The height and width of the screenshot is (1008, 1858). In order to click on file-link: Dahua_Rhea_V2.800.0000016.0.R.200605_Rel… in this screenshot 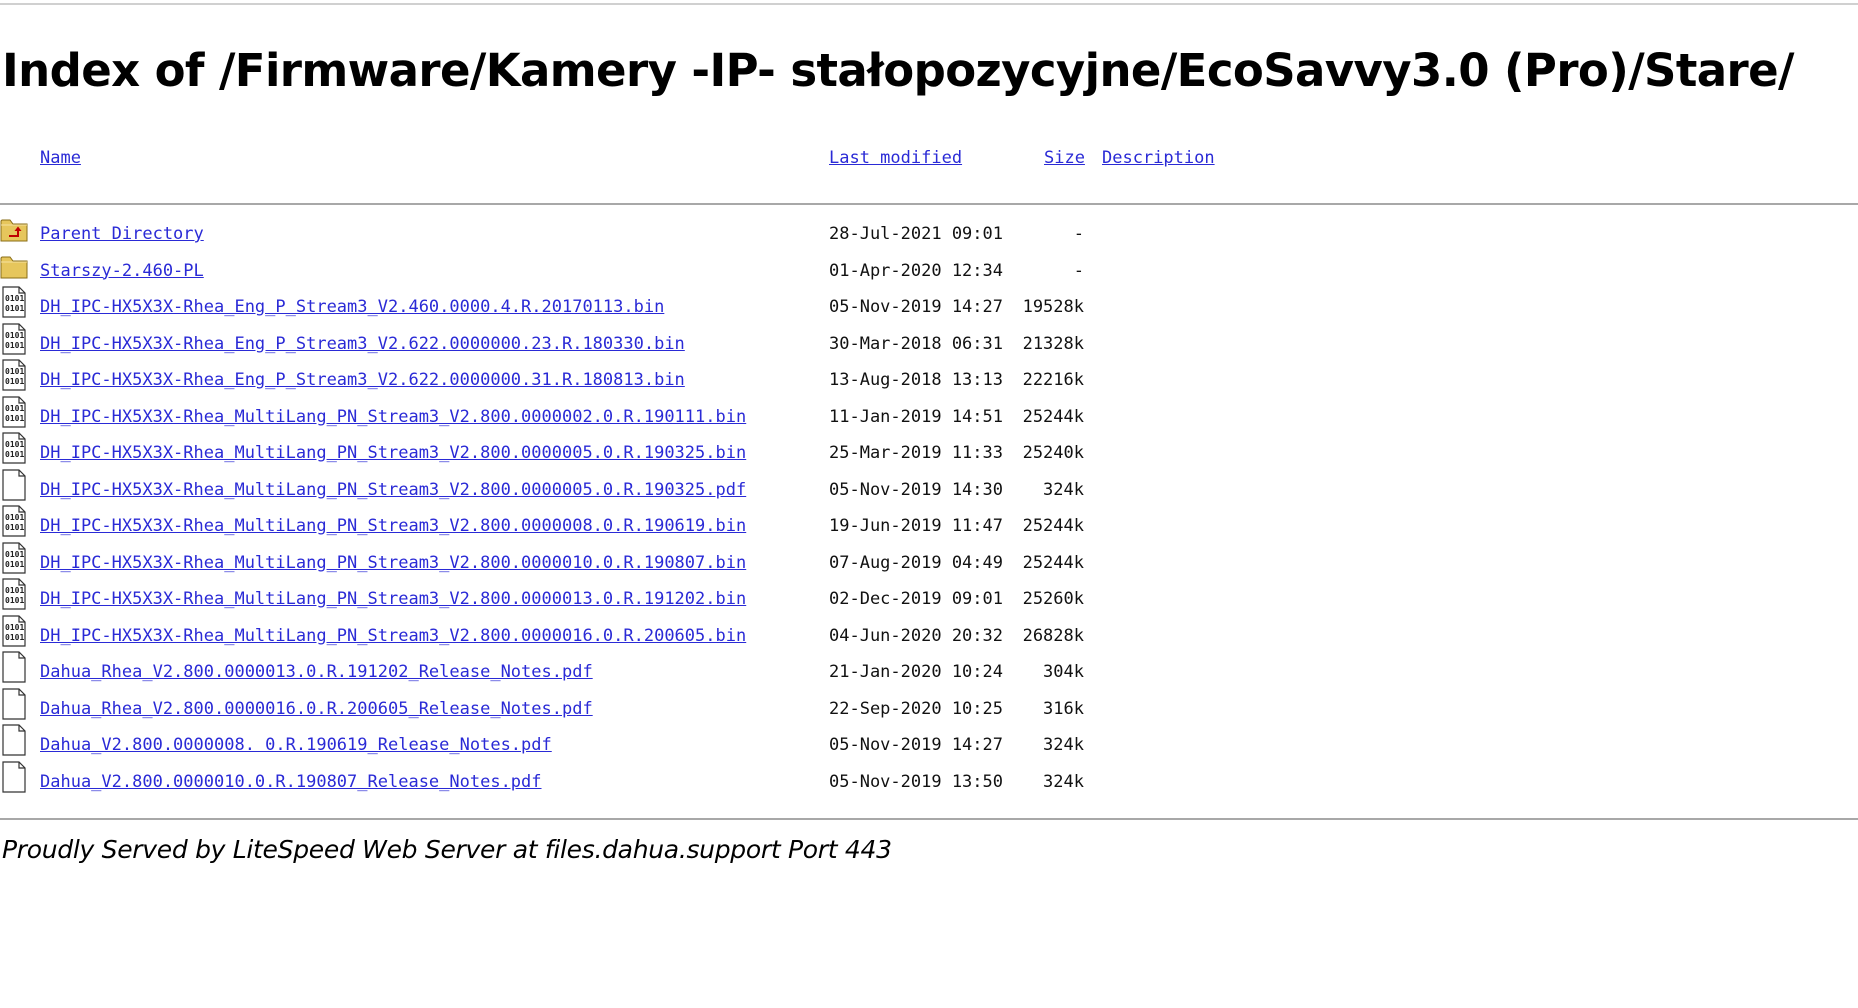, I will do `click(316, 709)`.